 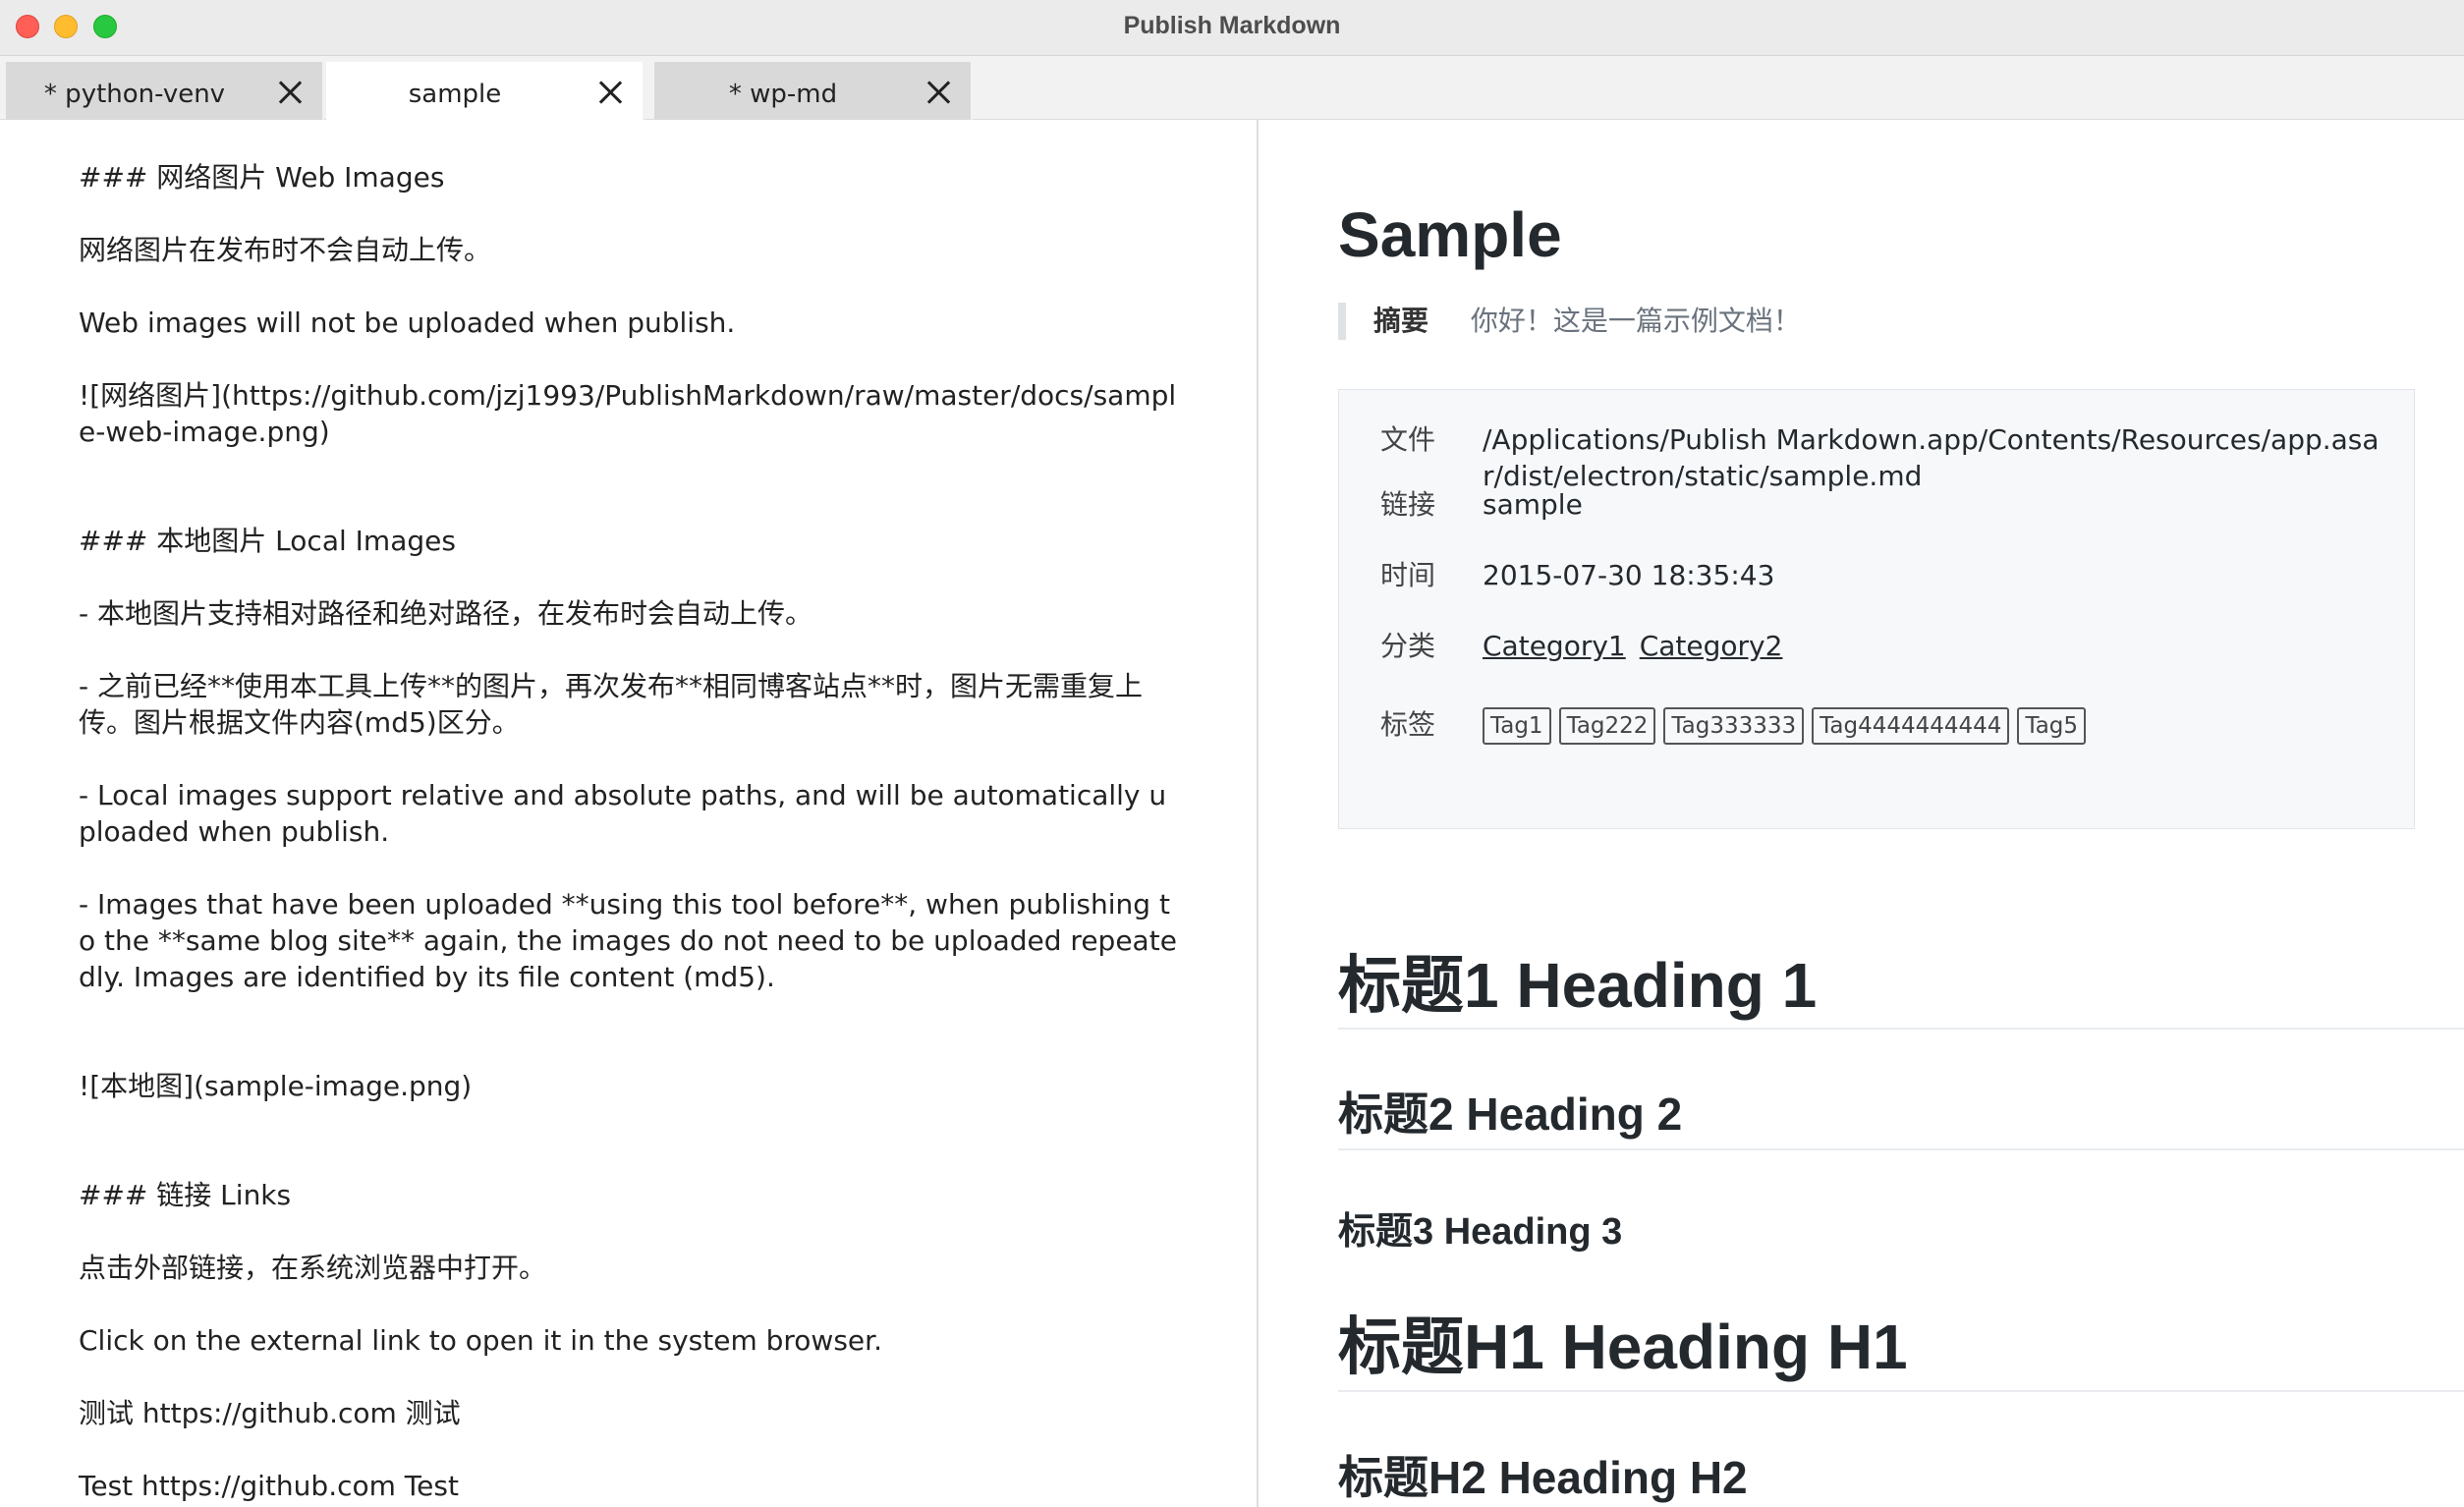 I want to click on editor-line: Test https://github.com Test, so click(x=629, y=1486).